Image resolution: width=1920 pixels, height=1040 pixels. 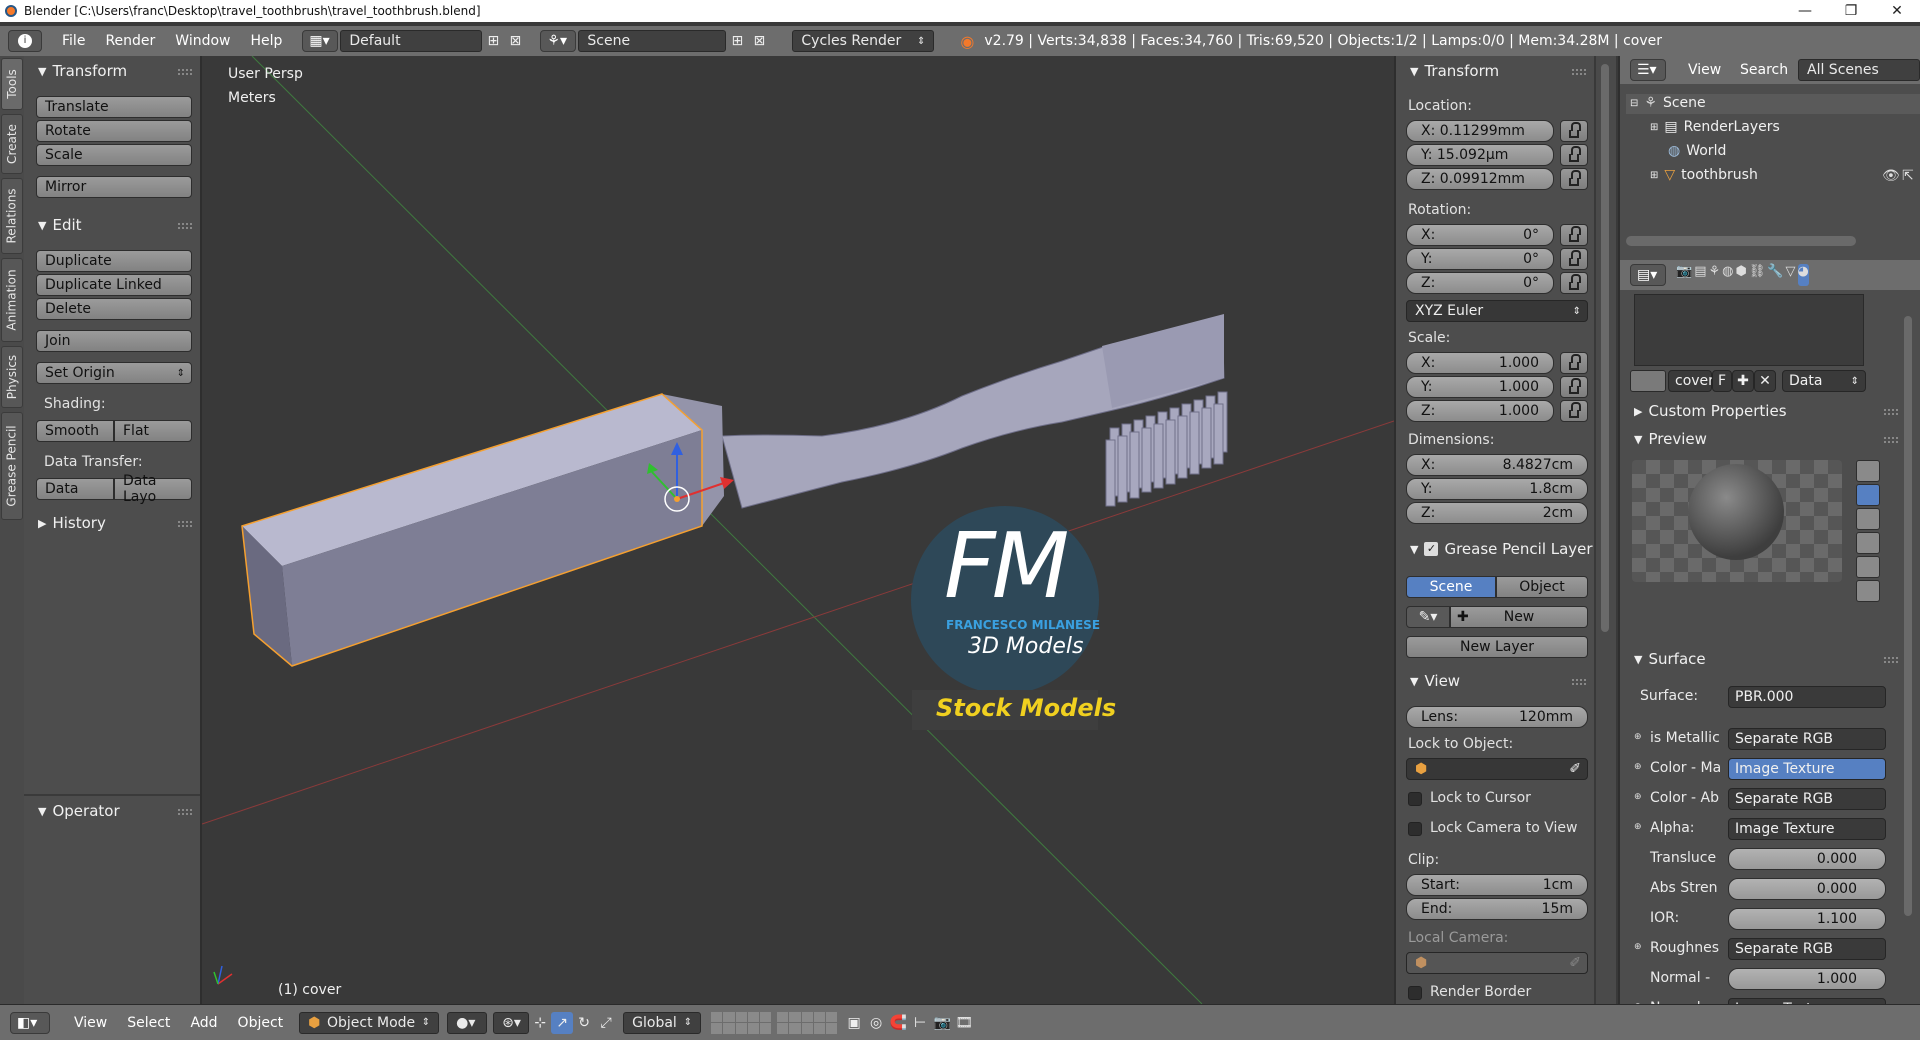 I want to click on remove-scene-icon: ⊠, so click(x=759, y=41).